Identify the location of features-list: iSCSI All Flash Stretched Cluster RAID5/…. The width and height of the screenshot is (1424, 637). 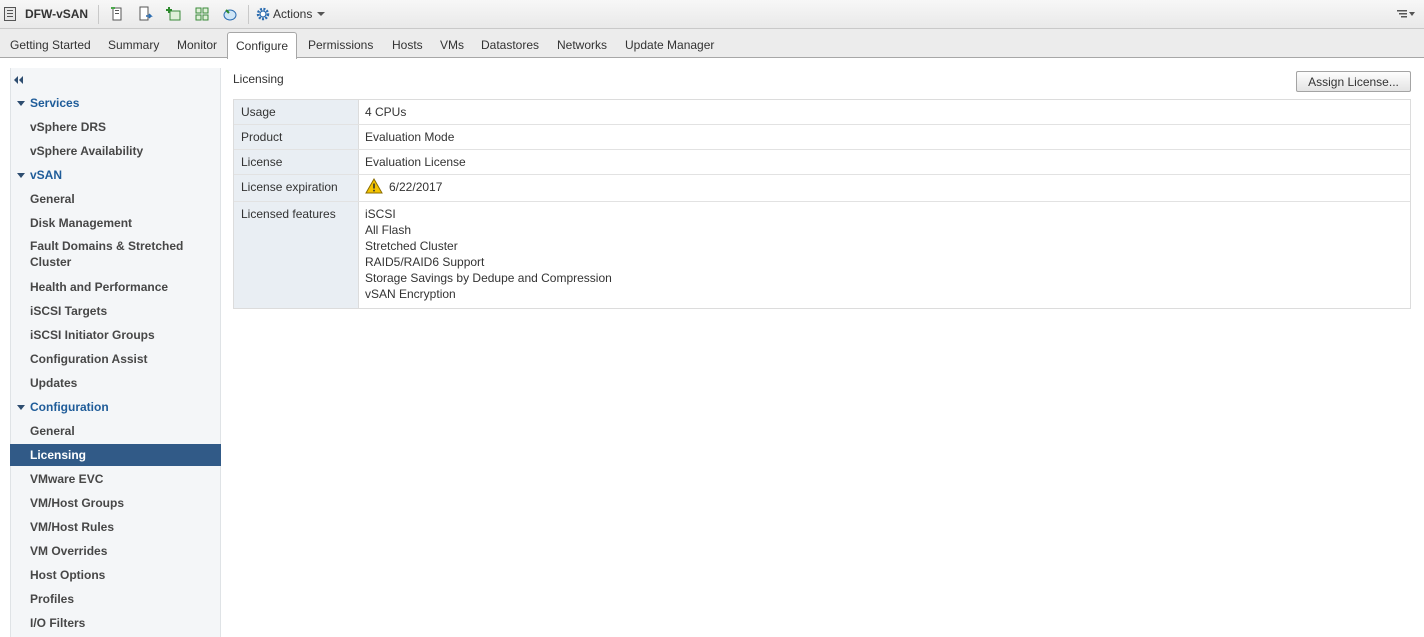
(884, 255).